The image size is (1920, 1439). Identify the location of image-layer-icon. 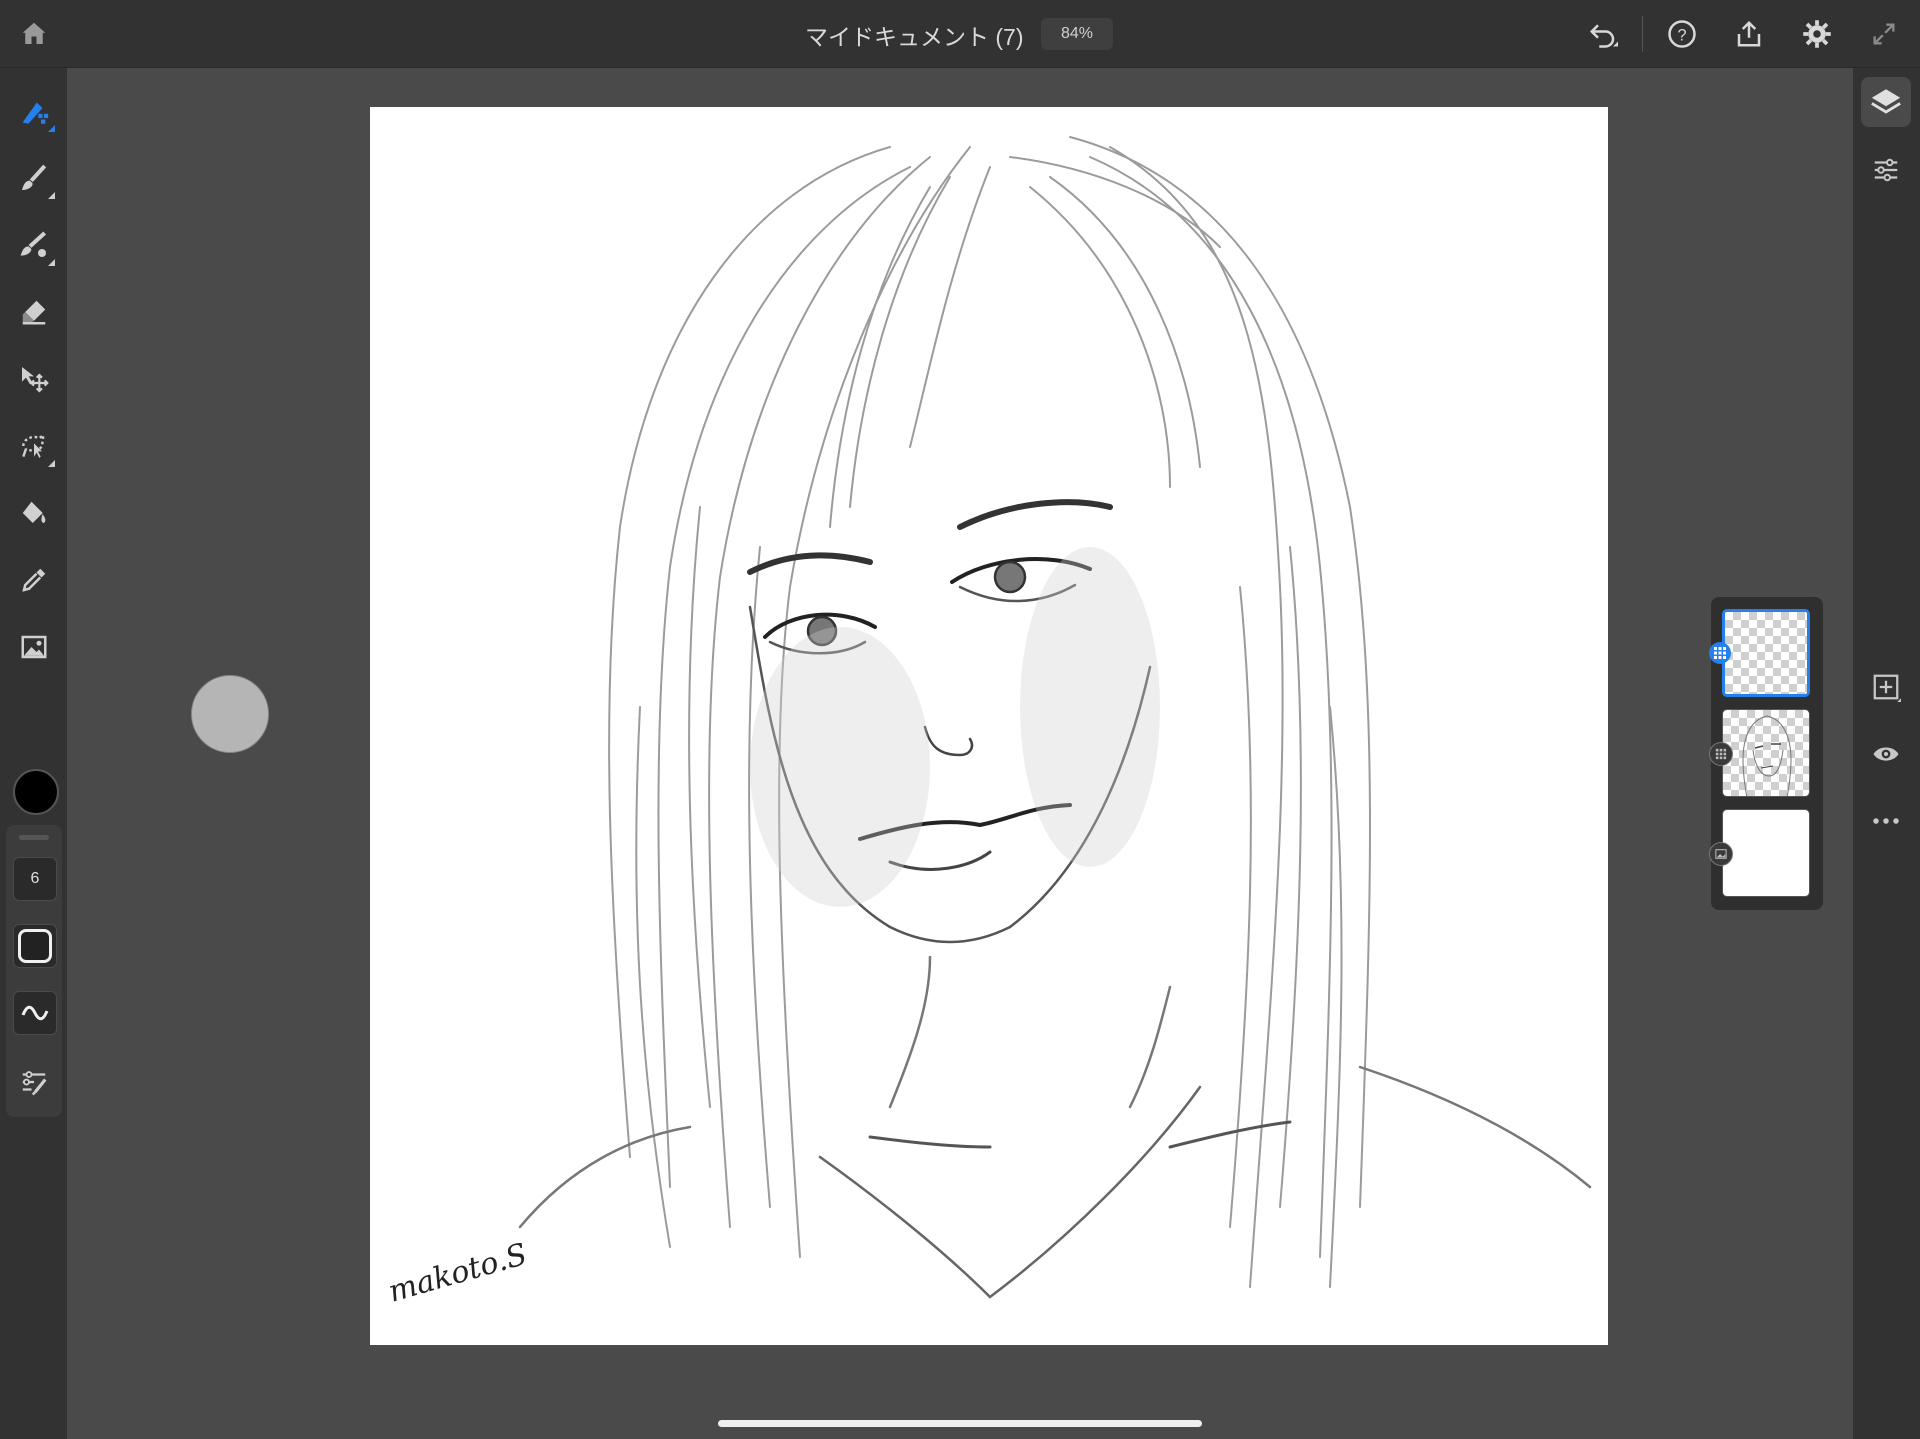
(1721, 854).